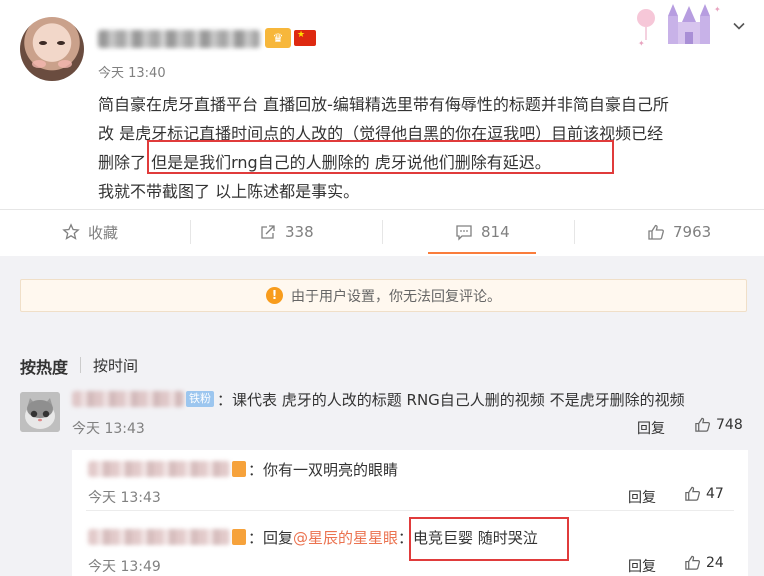  Describe the element at coordinates (128, 399) in the screenshot. I see `commenter-name-redacted` at that location.